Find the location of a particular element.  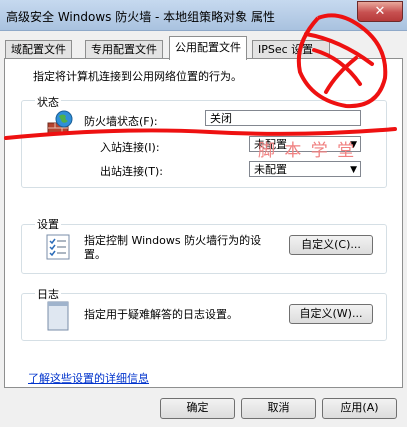

annotation-circle is located at coordinates (342, 61).